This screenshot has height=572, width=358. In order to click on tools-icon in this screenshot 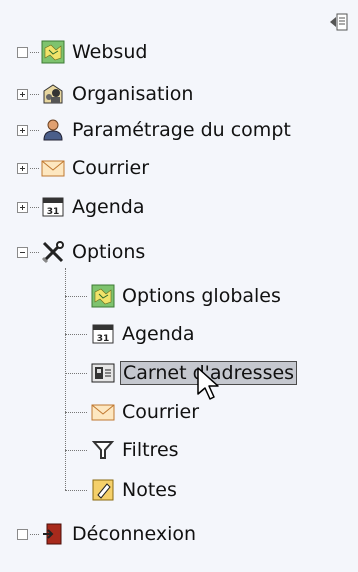, I will do `click(53, 252)`.